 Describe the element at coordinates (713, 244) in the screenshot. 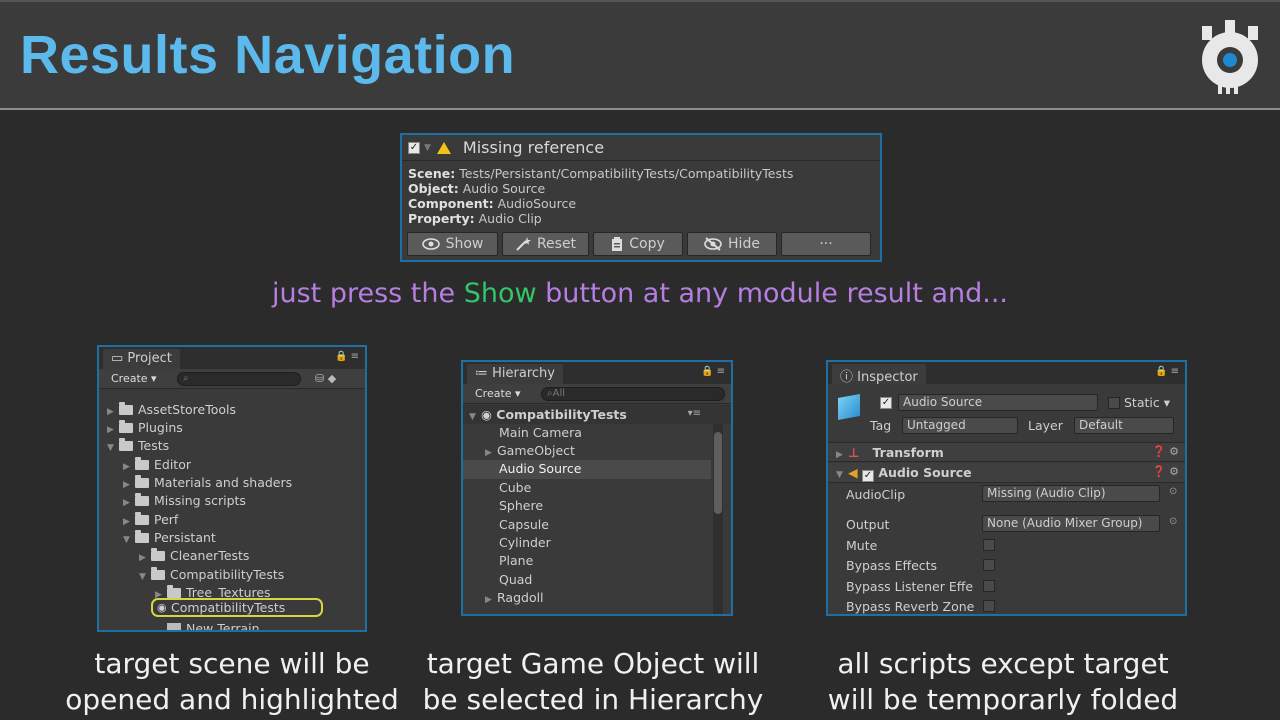

I see `eye-off-icon` at that location.